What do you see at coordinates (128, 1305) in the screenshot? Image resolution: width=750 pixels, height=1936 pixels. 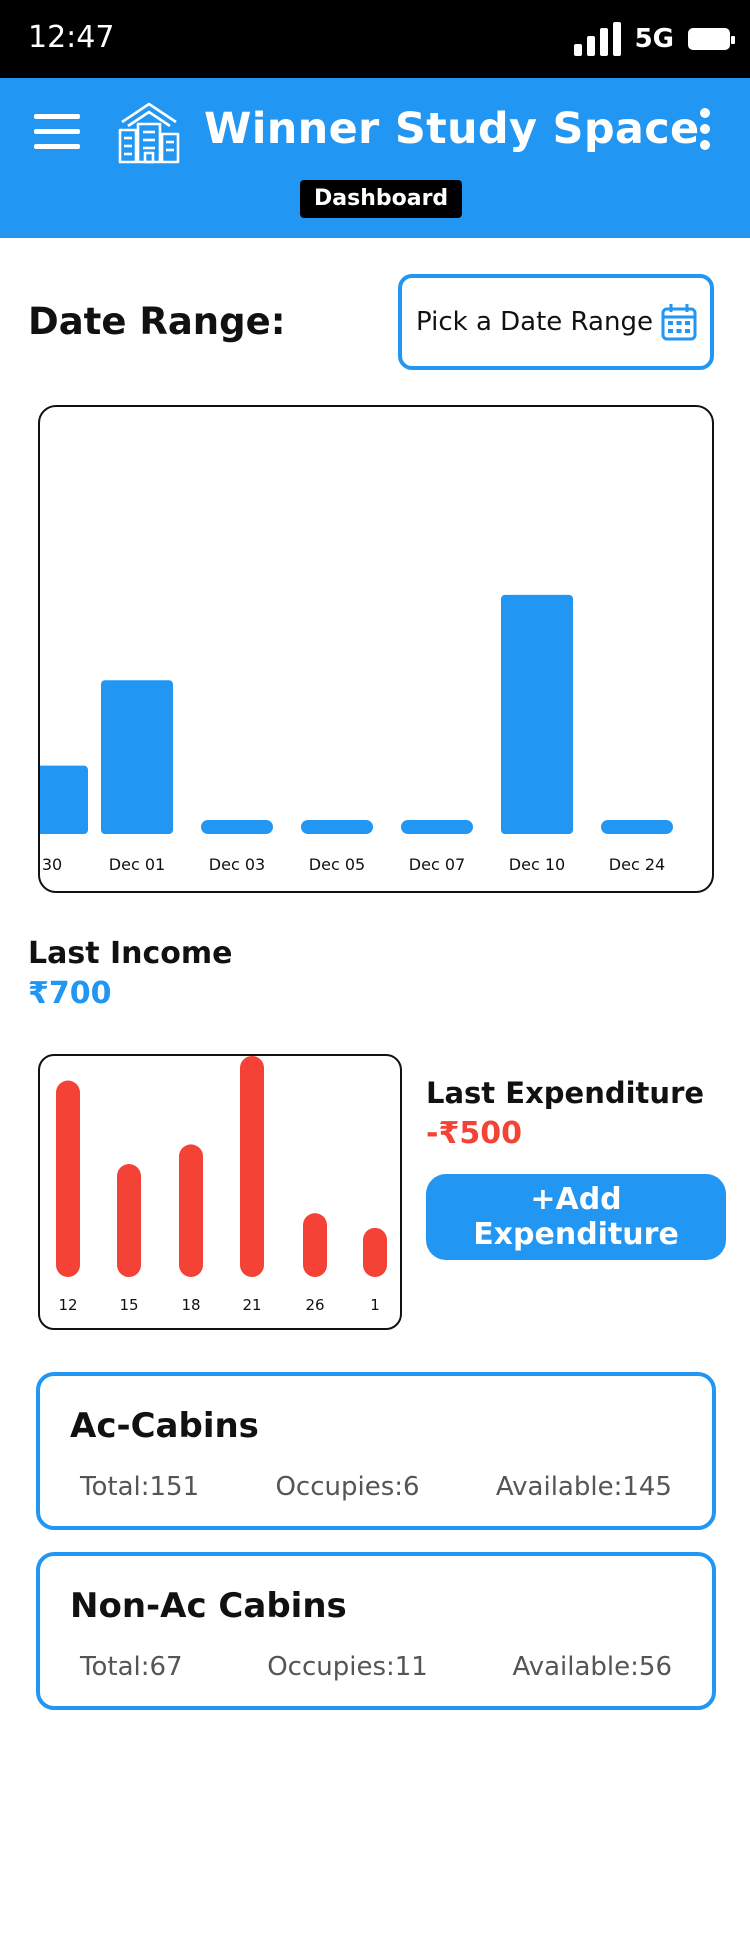 I see `expenditure-x-tick-label: 15` at bounding box center [128, 1305].